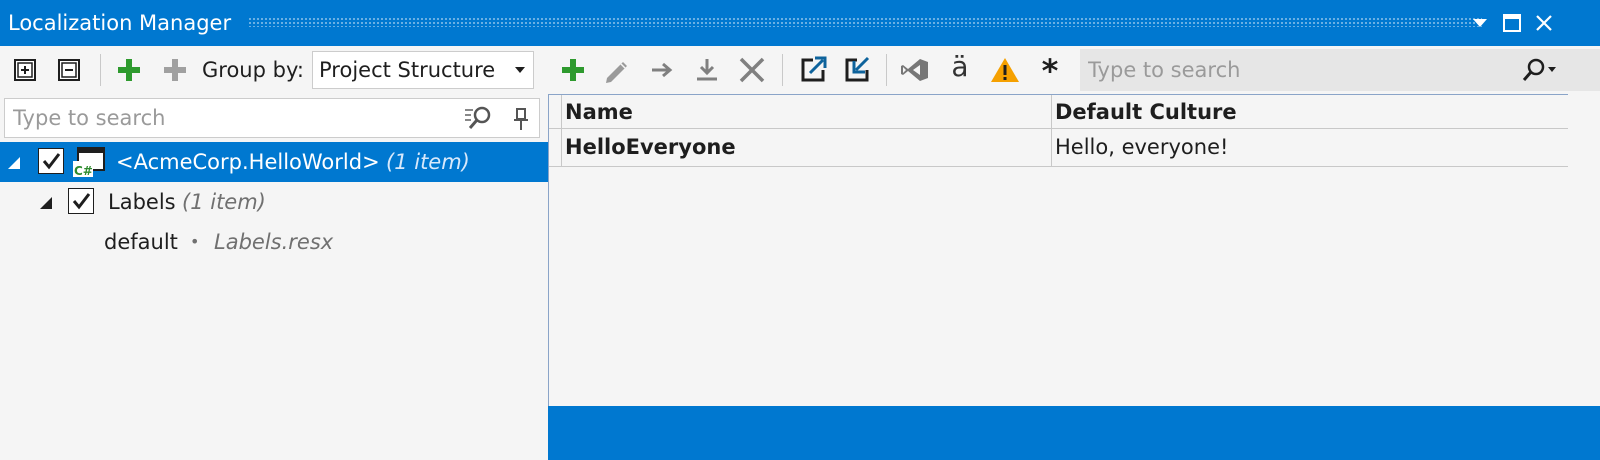 The width and height of the screenshot is (1600, 460). I want to click on pin-icon, so click(521, 119).